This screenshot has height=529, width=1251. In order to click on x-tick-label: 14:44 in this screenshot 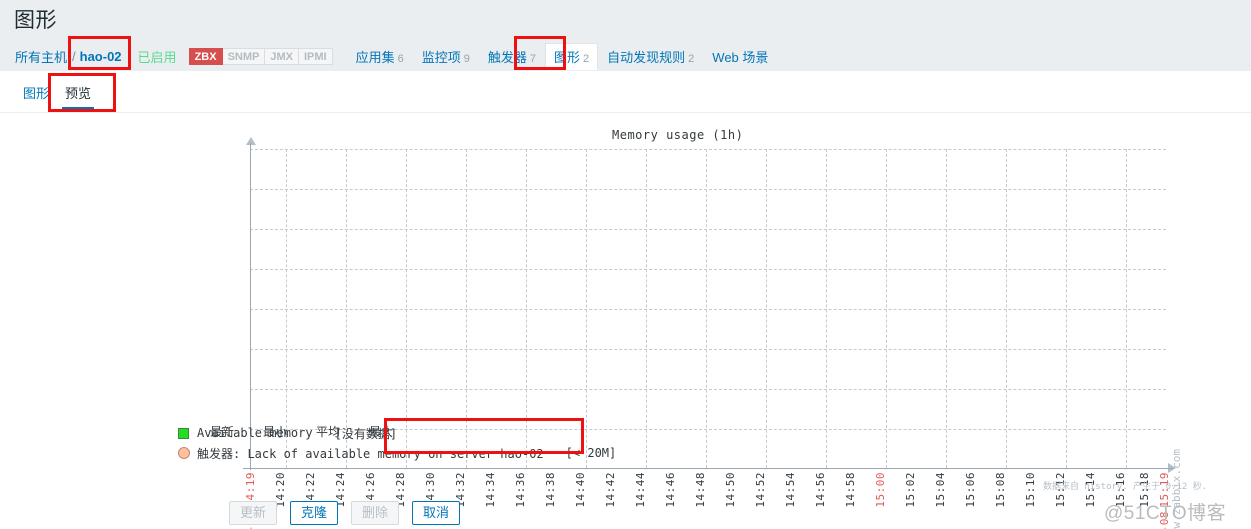, I will do `click(640, 490)`.